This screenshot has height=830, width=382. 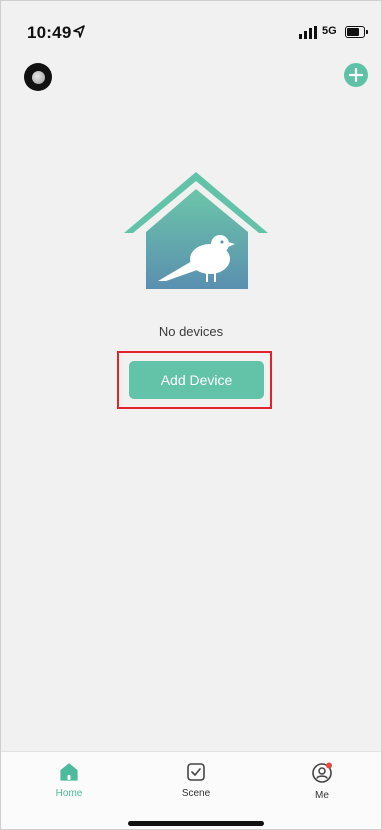 What do you see at coordinates (49, 32) in the screenshot?
I see `status-time: 10:49` at bounding box center [49, 32].